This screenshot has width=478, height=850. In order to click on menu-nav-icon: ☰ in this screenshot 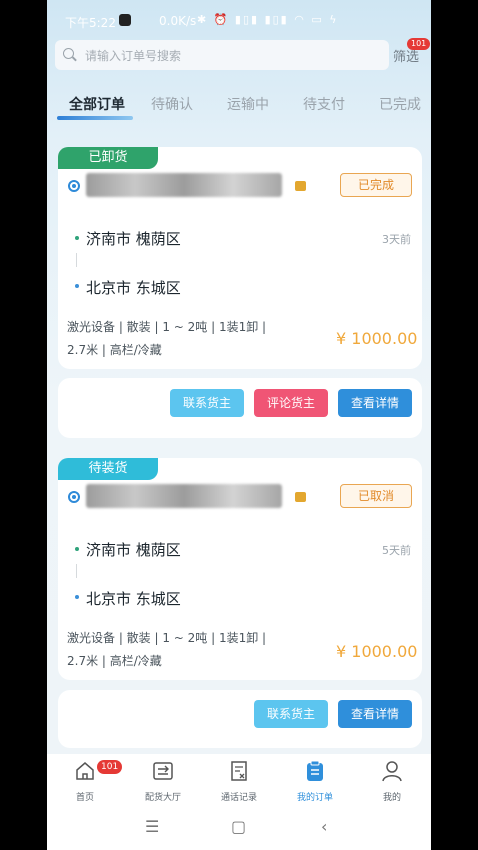, I will do `click(152, 826)`.